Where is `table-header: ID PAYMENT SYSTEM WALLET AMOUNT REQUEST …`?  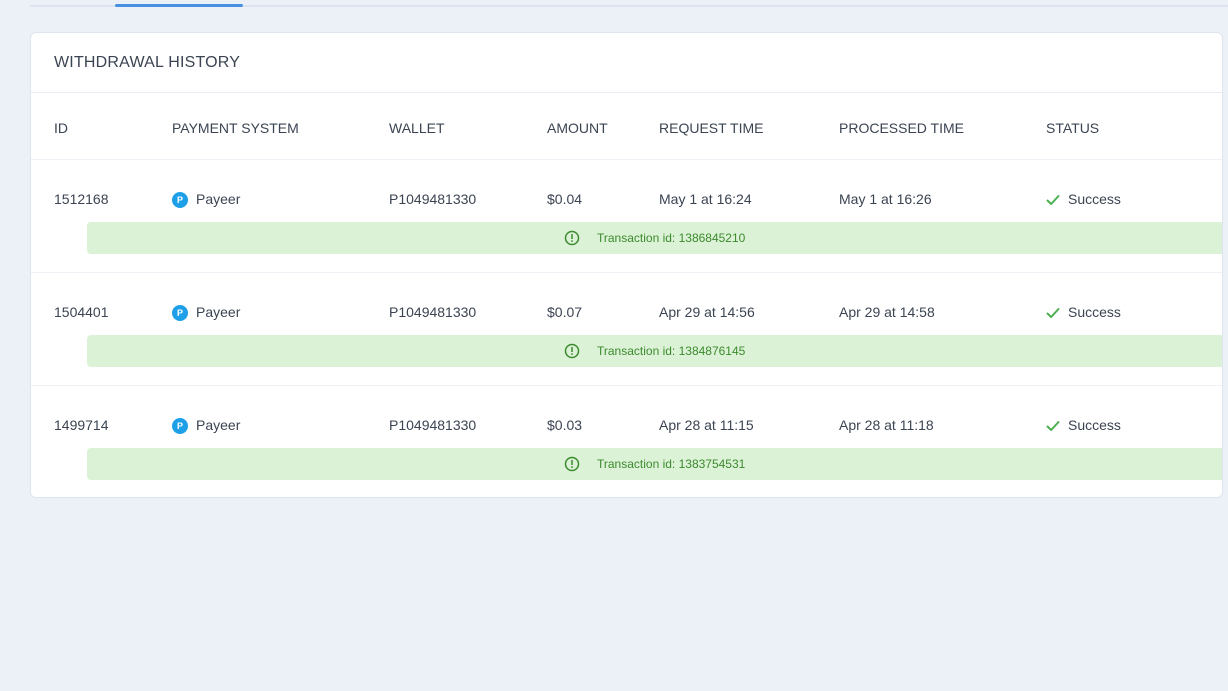
table-header: ID PAYMENT SYSTEM WALLET AMOUNT REQUEST … is located at coordinates (626, 126).